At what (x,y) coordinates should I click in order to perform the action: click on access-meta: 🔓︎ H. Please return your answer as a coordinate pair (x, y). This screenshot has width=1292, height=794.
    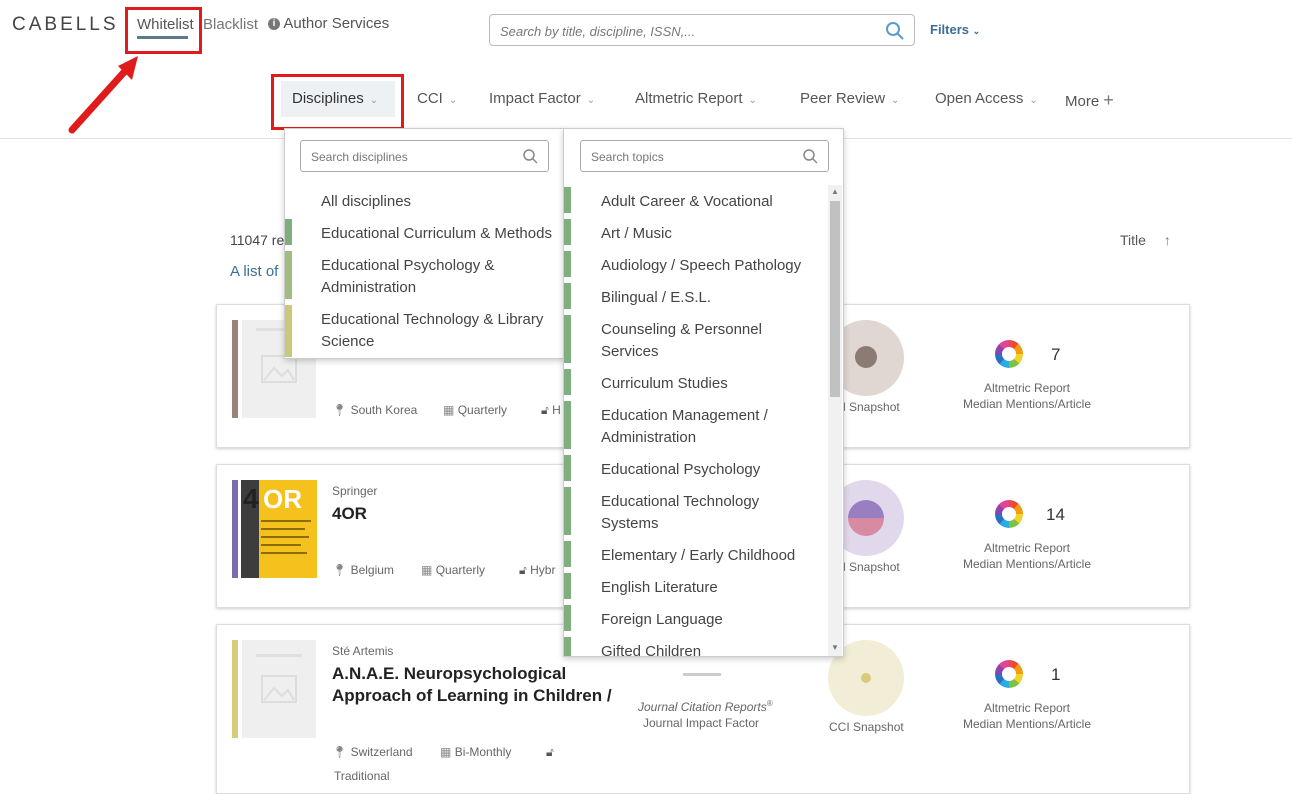
    Looking at the image, I should click on (551, 410).